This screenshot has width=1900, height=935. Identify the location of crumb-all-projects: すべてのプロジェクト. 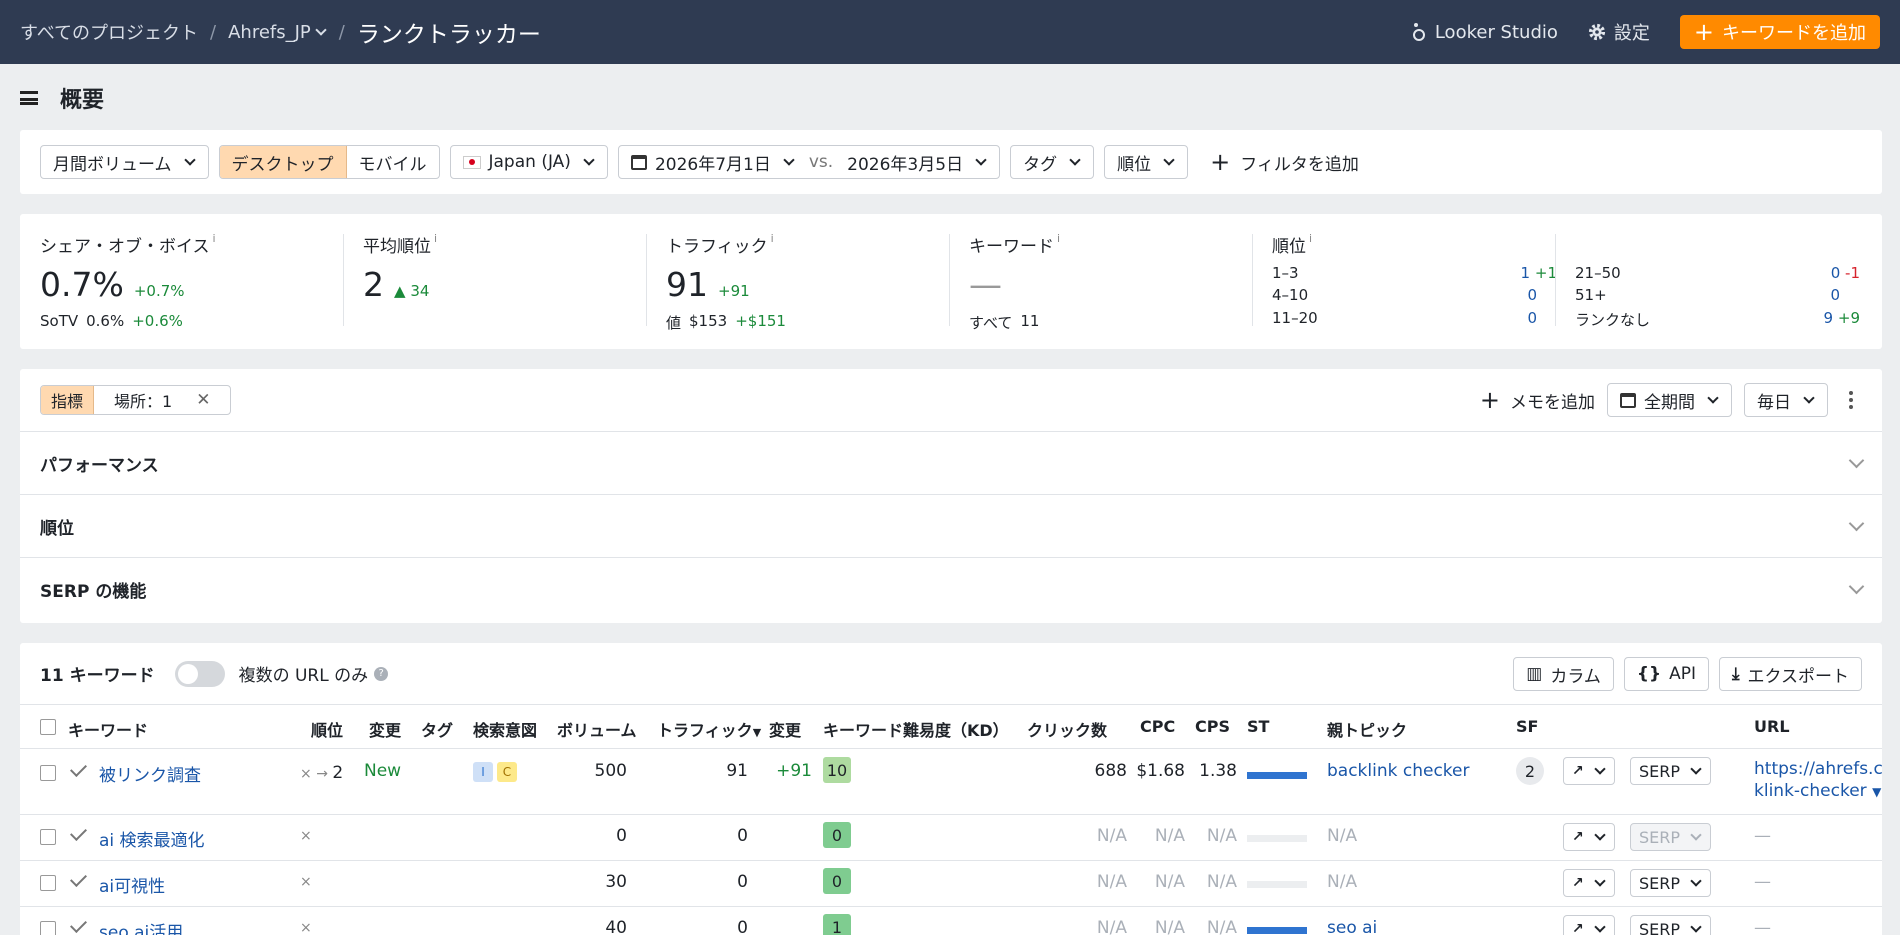
(109, 32).